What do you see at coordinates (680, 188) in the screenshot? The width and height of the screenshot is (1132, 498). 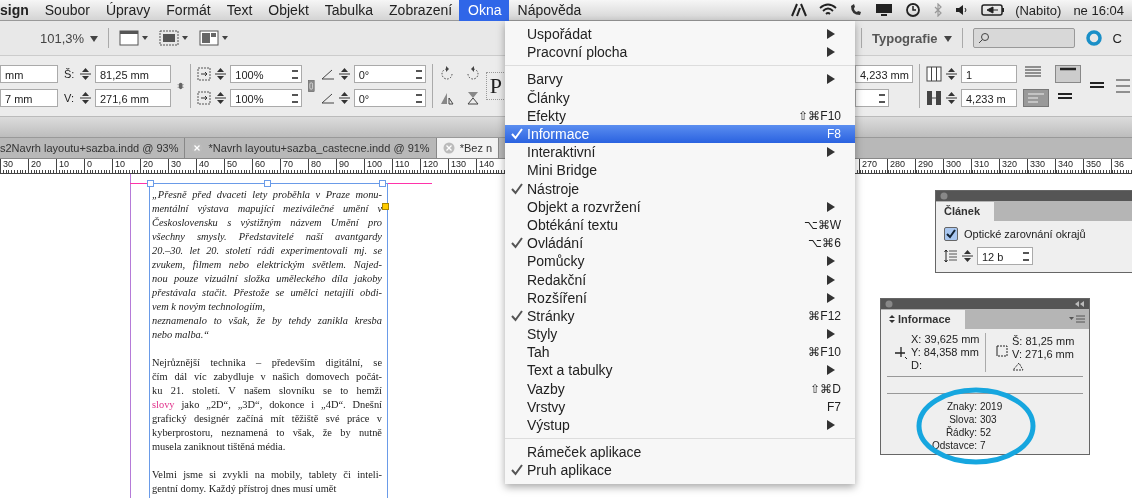 I see `menu-item: Nástroje` at bounding box center [680, 188].